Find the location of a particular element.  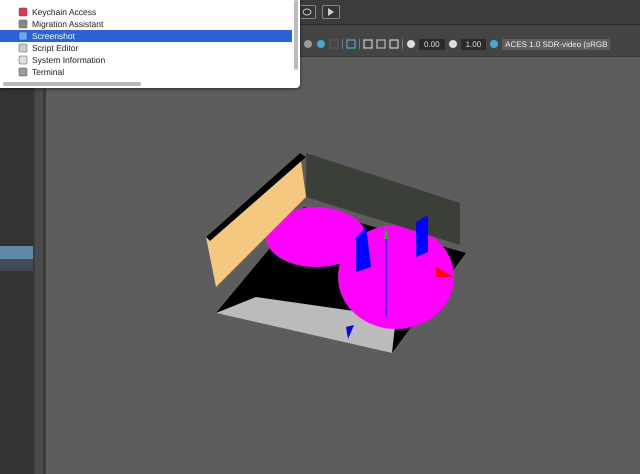

app-list-item: Keychain Access is located at coordinates (146, 12).